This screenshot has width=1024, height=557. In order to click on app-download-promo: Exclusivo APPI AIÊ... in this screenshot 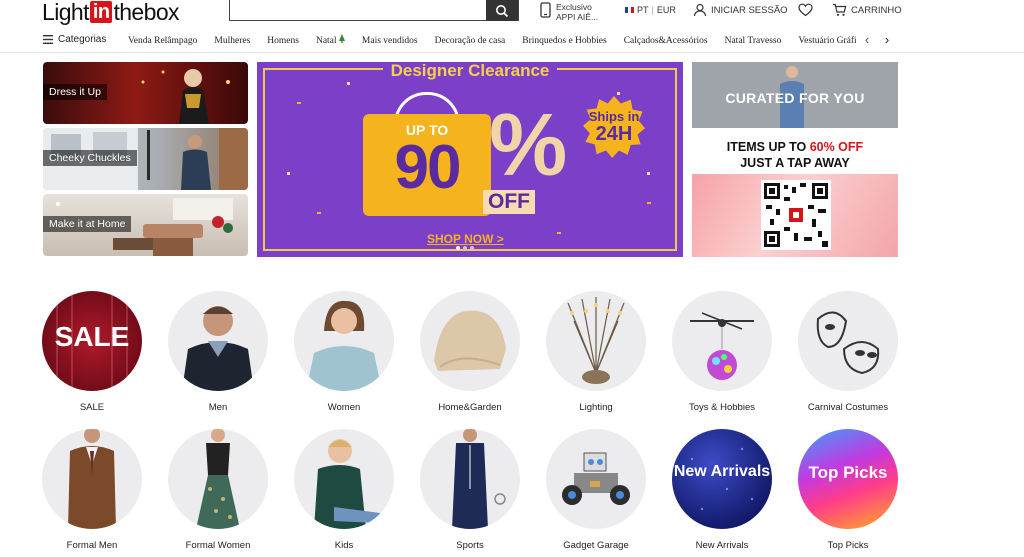, I will do `click(573, 12)`.